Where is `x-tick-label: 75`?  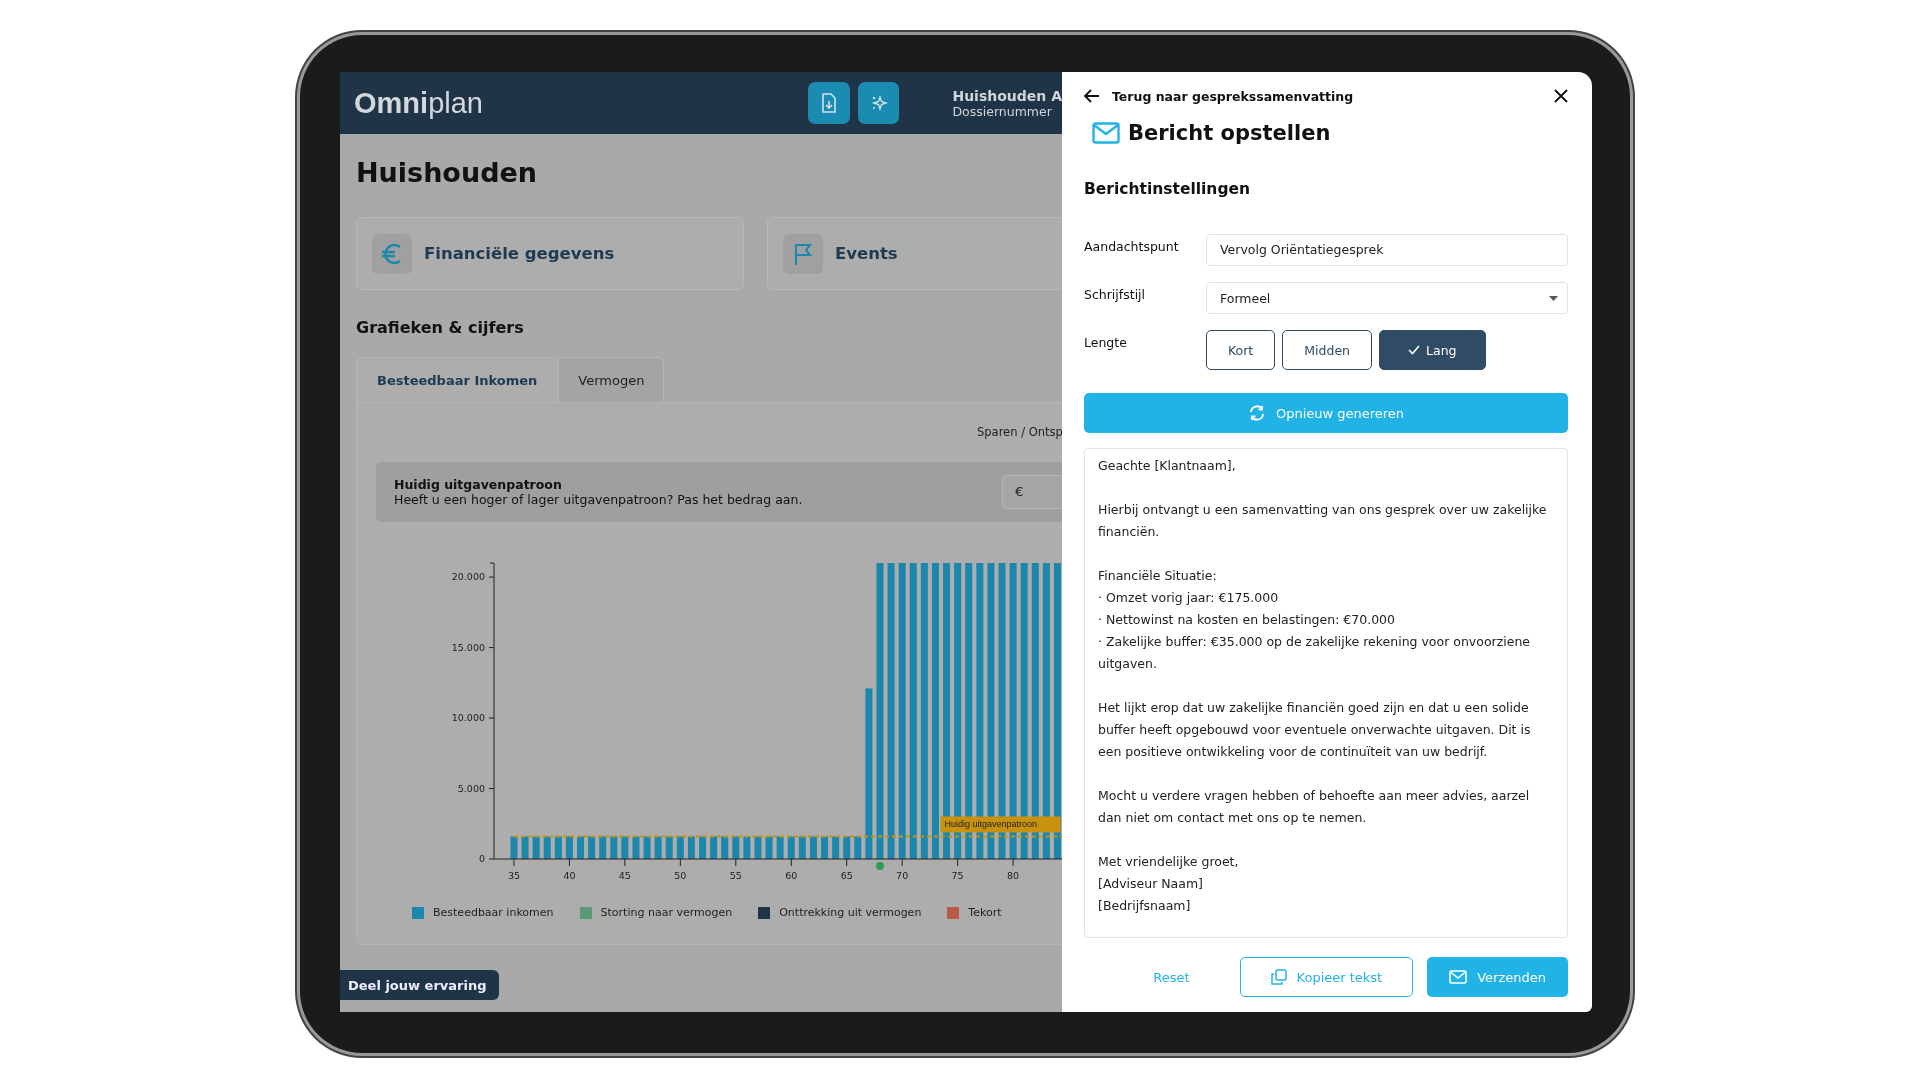 x-tick-label: 75 is located at coordinates (957, 875).